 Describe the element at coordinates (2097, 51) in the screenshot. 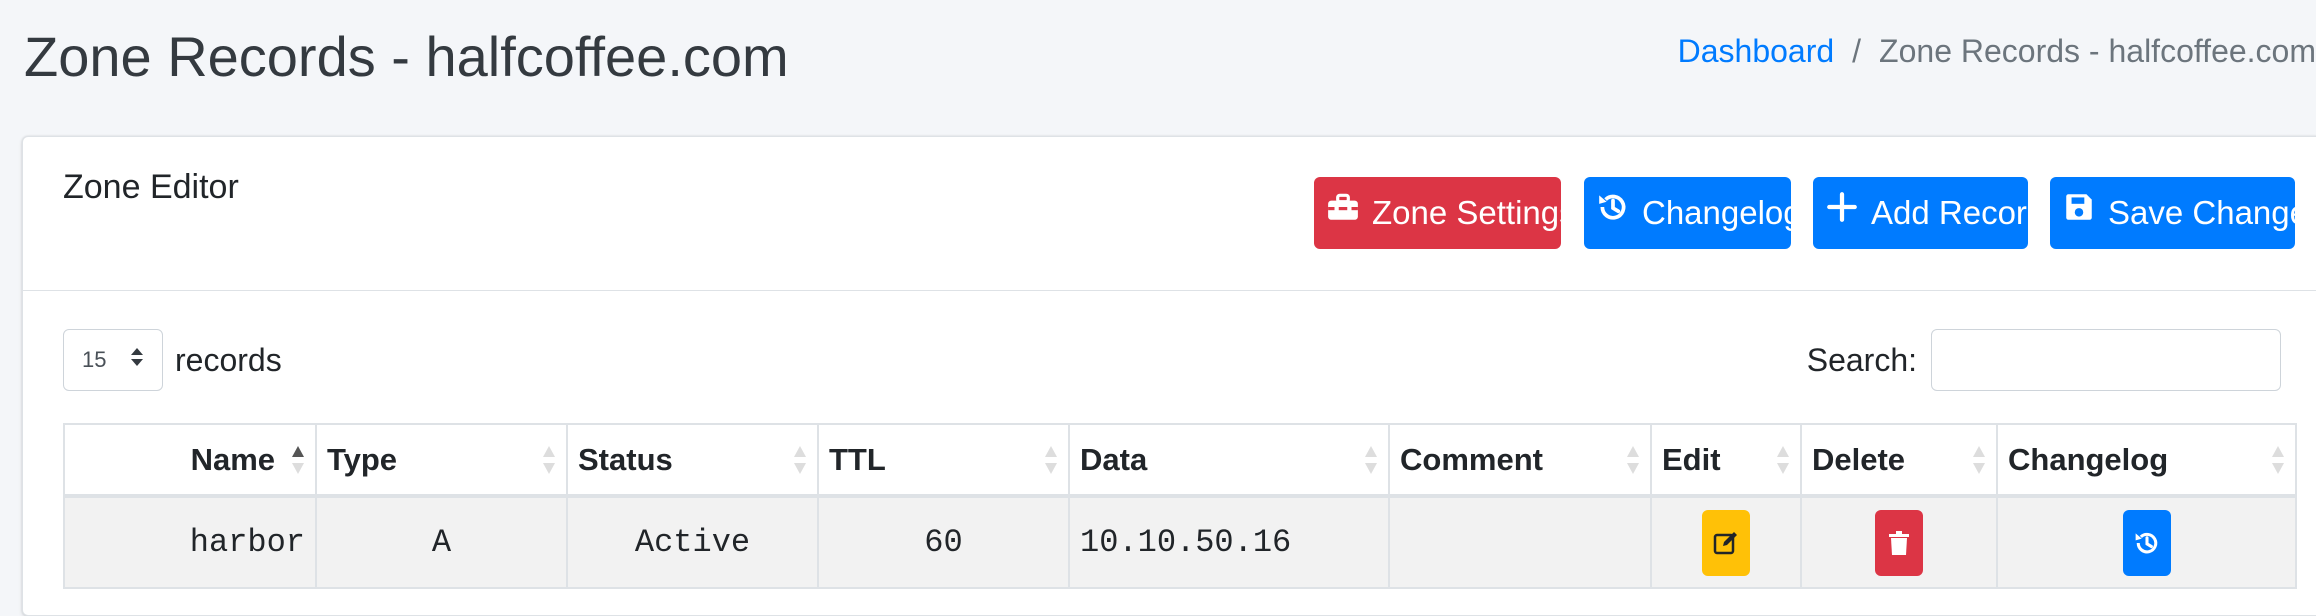

I see `breadcrumb-current: Zone Records - halfcoffee.com` at that location.